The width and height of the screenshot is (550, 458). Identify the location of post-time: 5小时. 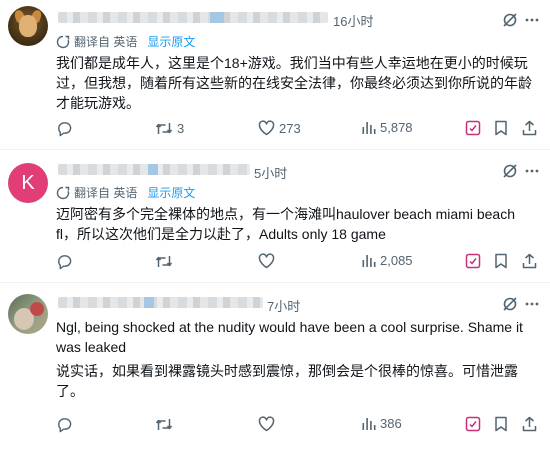
(270, 172).